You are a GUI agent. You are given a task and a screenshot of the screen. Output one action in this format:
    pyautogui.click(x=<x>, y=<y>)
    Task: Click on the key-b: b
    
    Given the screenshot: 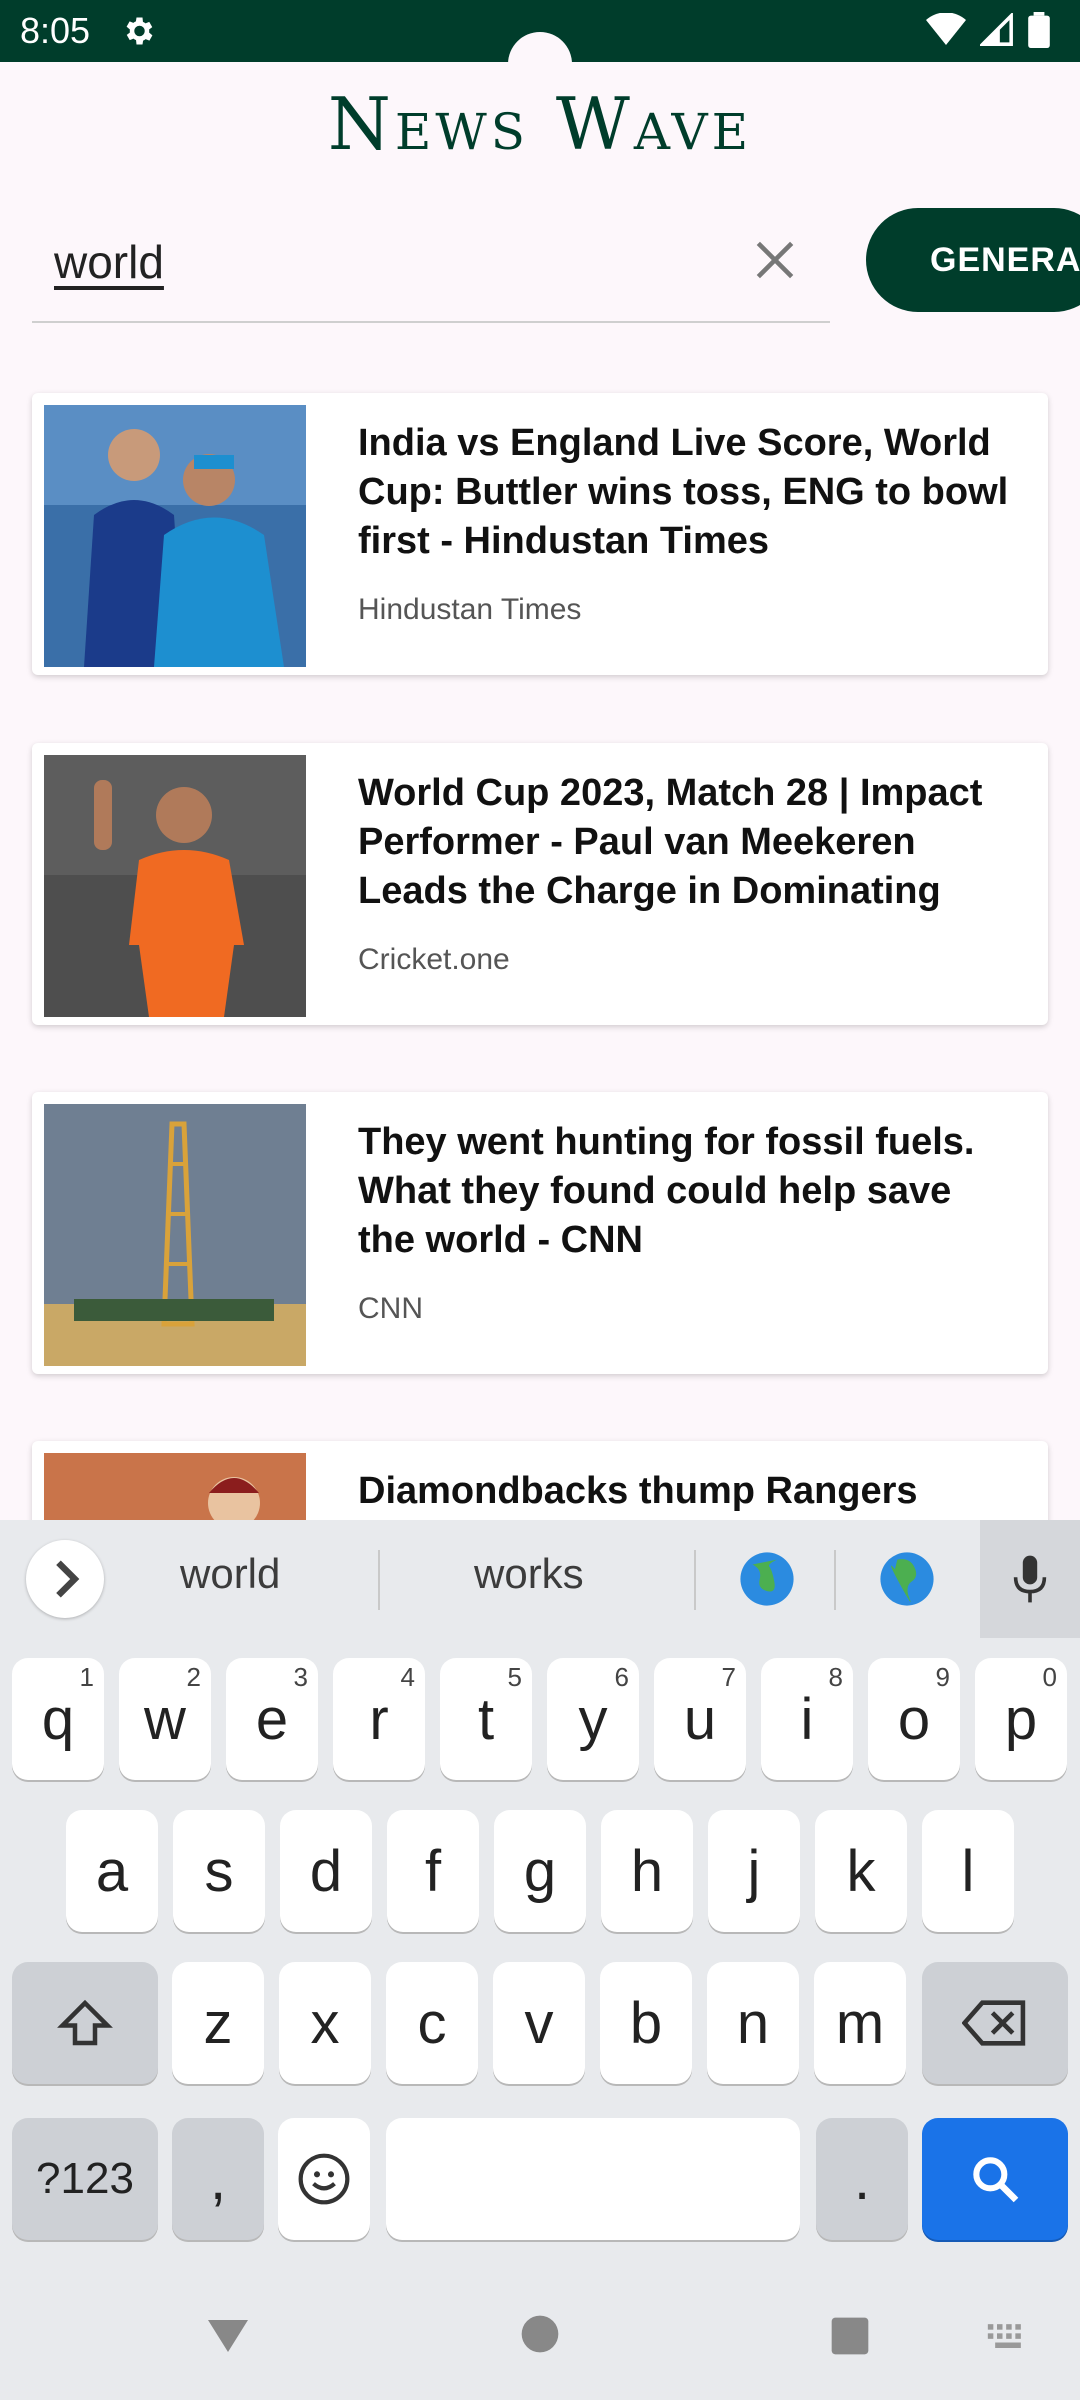 What is the action you would take?
    pyautogui.click(x=646, y=2023)
    